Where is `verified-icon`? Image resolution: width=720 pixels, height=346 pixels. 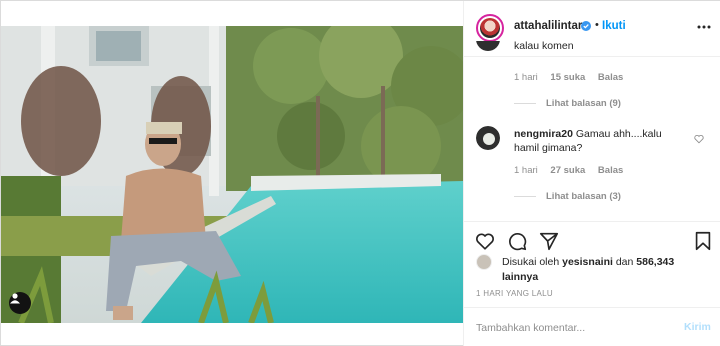 verified-icon is located at coordinates (586, 26).